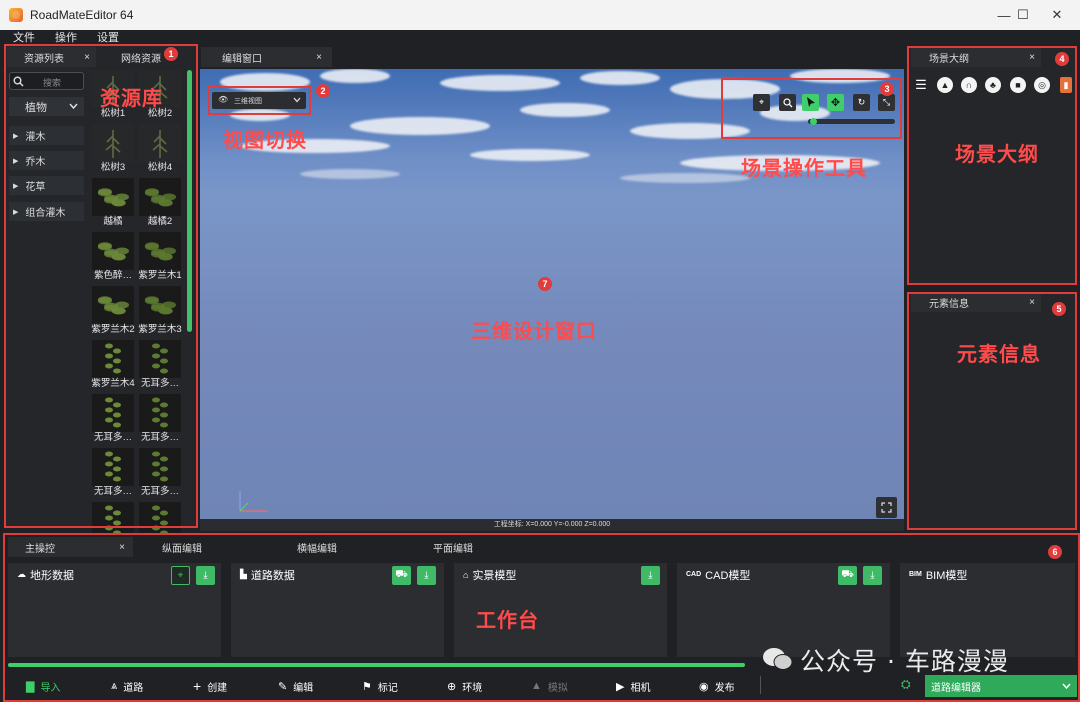 The height and width of the screenshot is (702, 1080). Describe the element at coordinates (1055, 552) in the screenshot. I see `annotation-badge-6: 6` at that location.